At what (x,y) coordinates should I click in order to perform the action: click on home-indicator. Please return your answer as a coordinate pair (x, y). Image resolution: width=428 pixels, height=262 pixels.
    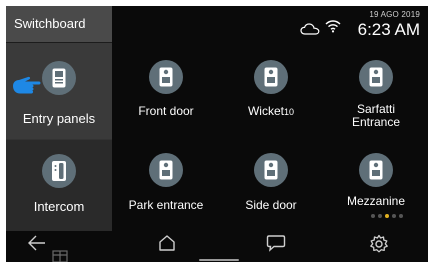
    Looking at the image, I should click on (219, 260).